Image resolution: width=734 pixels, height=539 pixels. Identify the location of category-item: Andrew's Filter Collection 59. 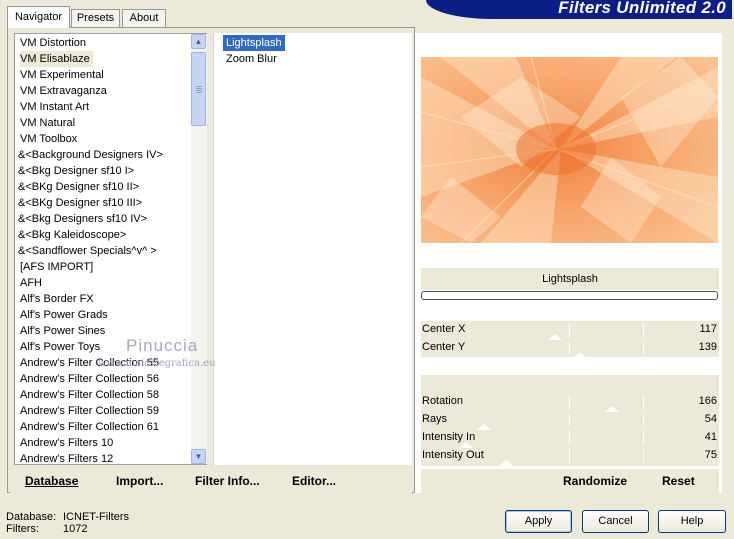
(110, 411).